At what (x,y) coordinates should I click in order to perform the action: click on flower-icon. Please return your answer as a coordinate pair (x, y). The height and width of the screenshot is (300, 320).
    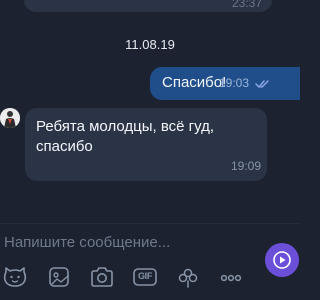
    Looking at the image, I should click on (188, 277).